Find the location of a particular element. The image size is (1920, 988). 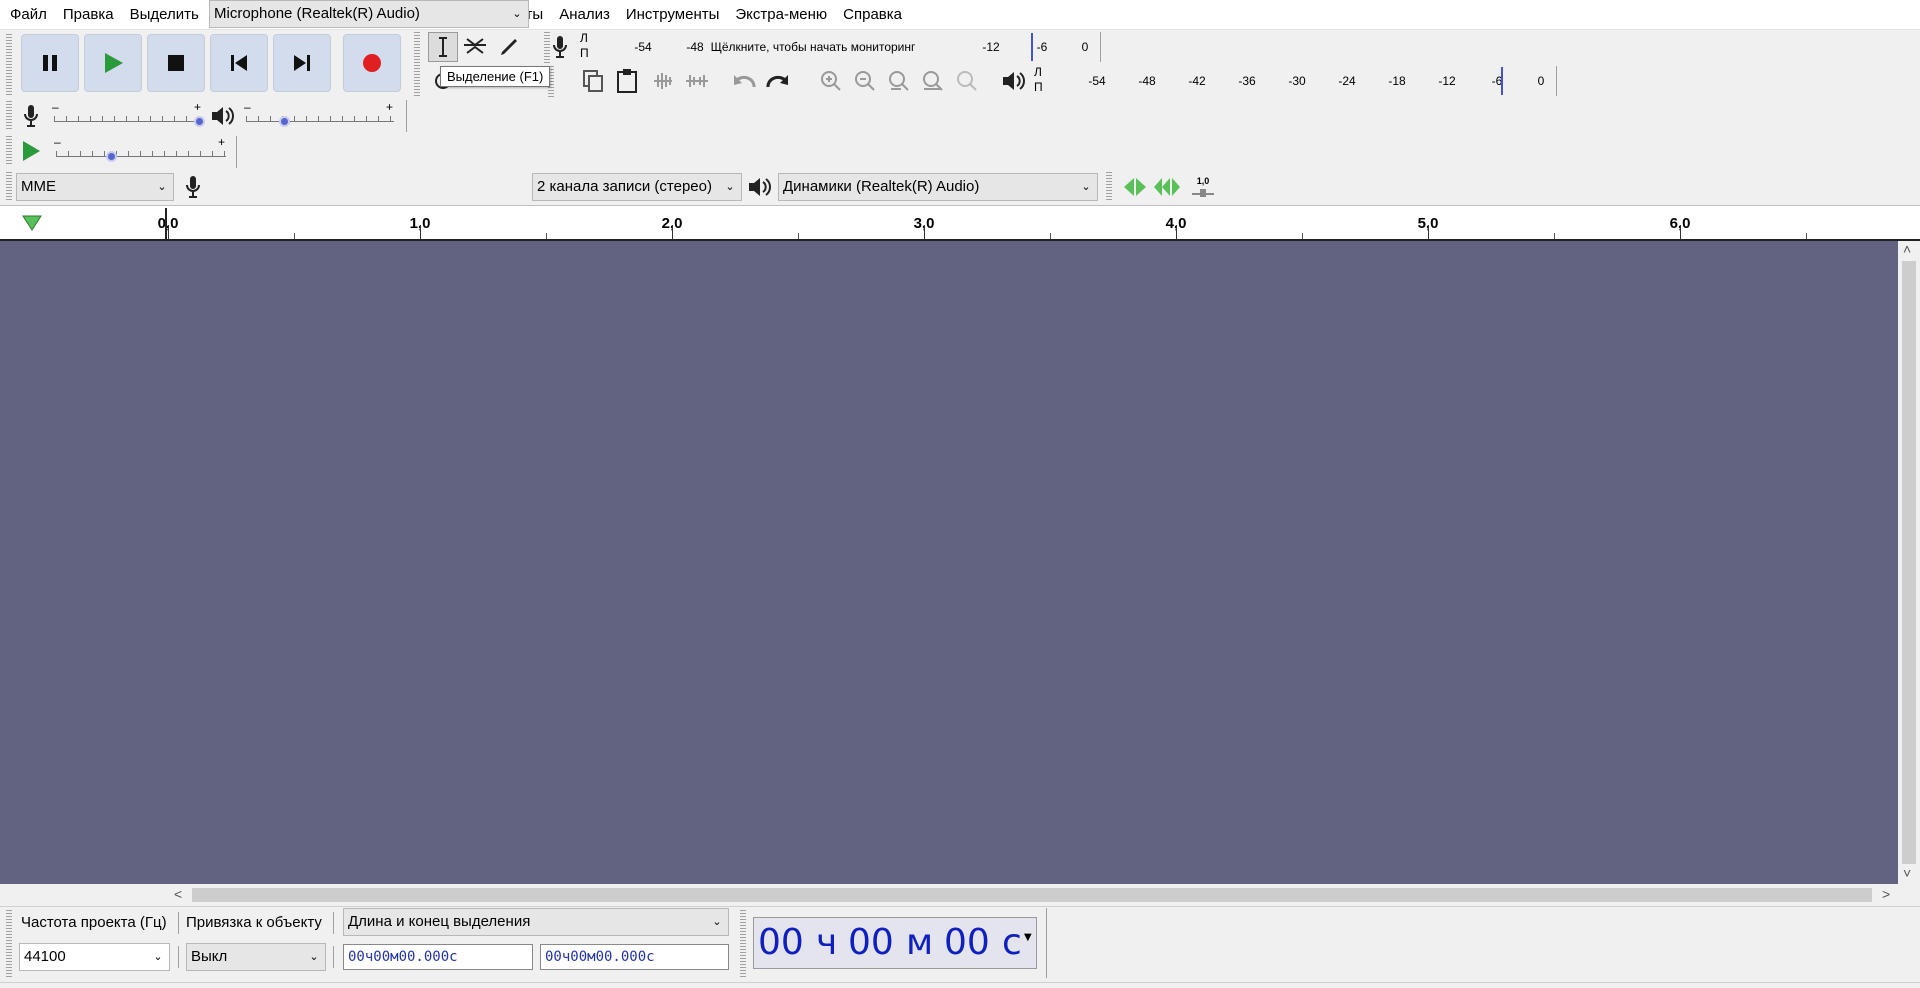

stop-icon is located at coordinates (176, 63).